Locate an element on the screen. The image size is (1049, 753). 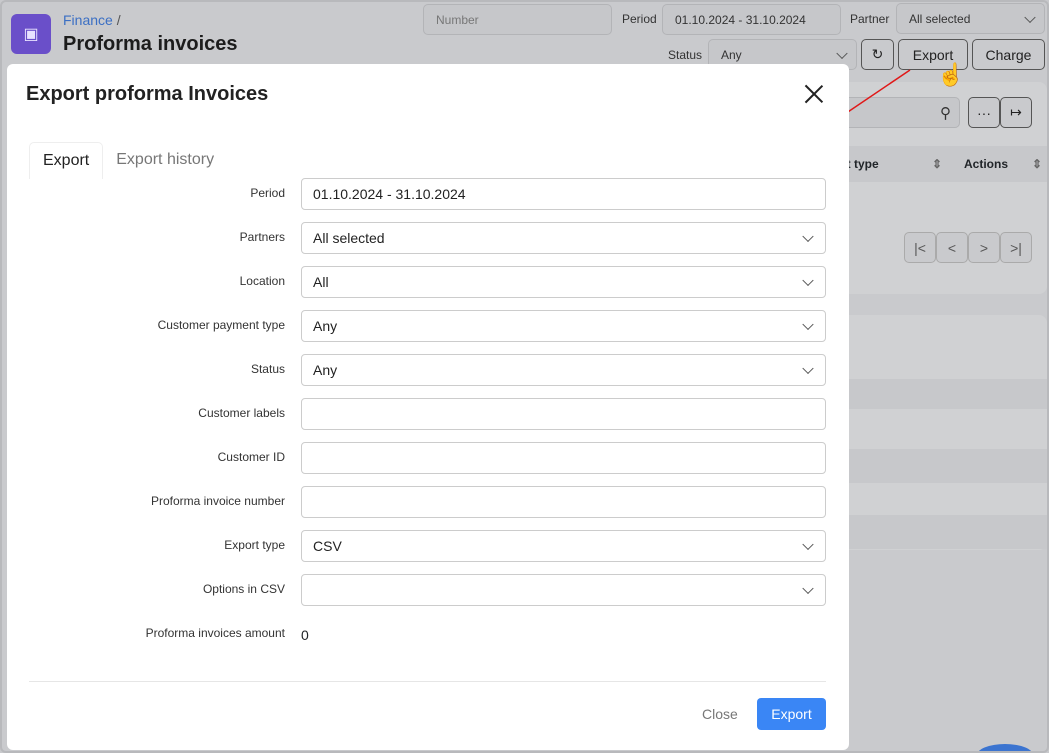
form-row-export-type: Export type CSV is located at coordinates (428, 546).